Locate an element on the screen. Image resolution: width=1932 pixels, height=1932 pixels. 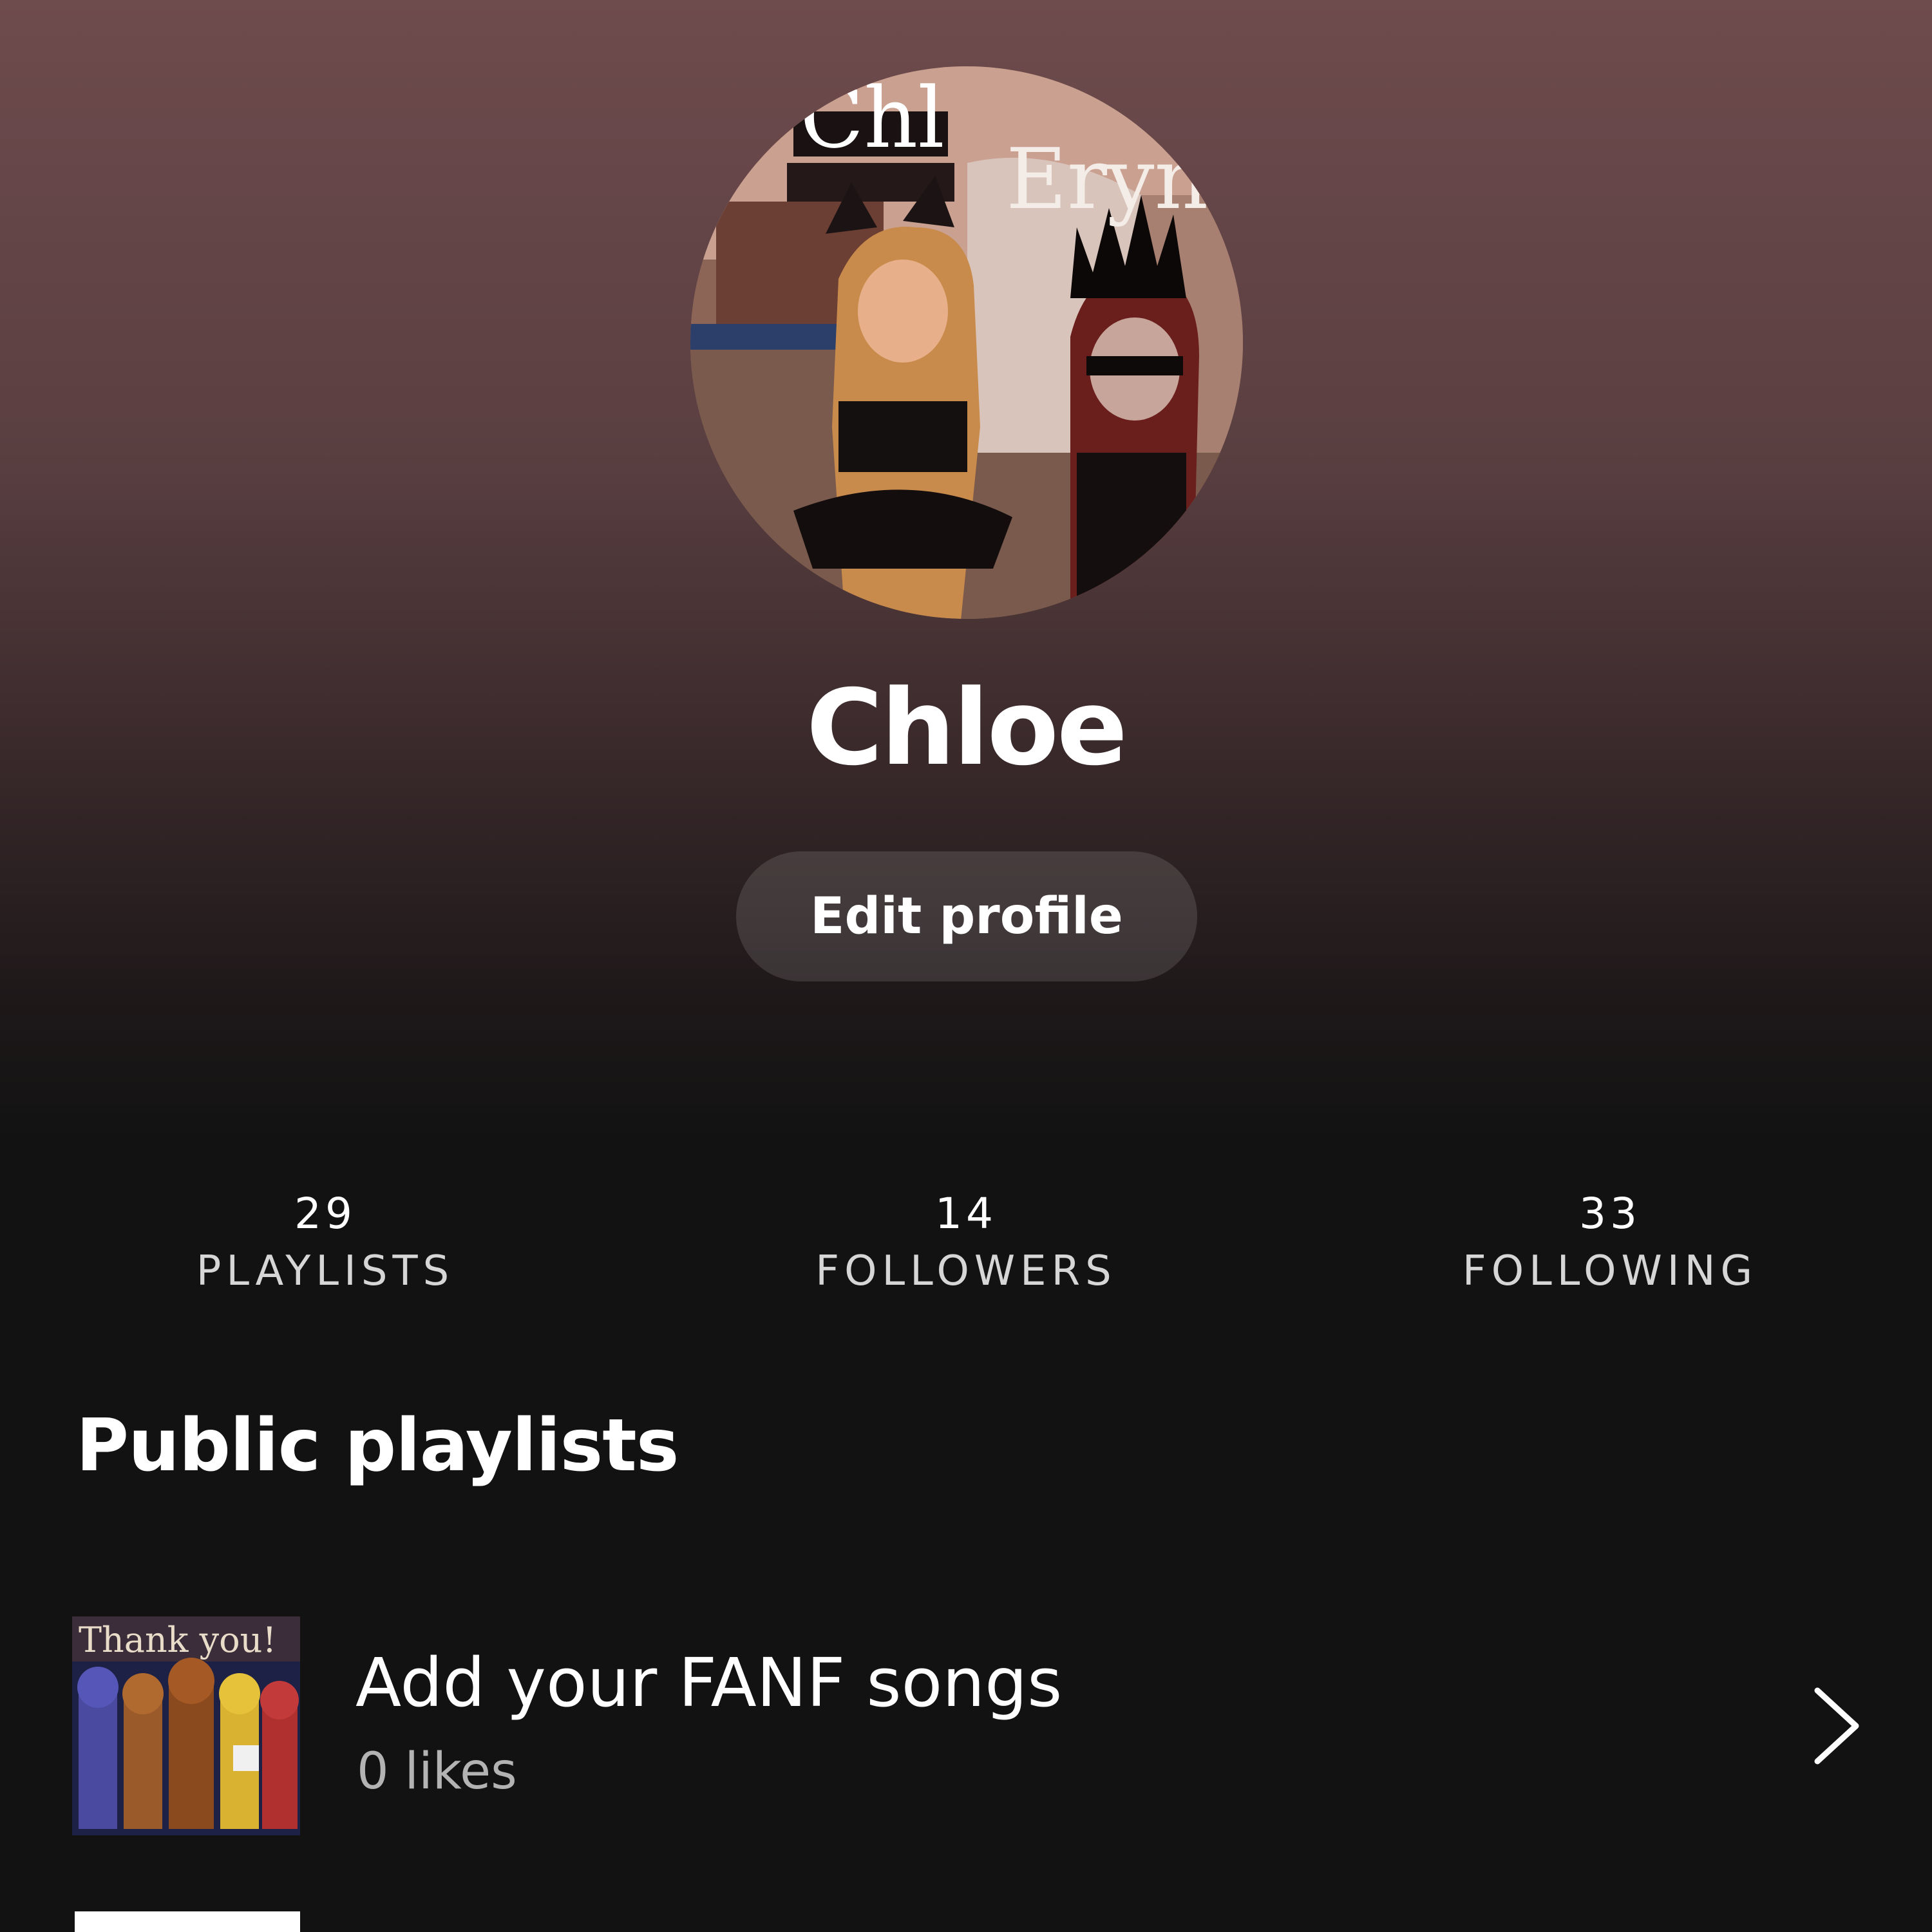
profile-name: Chloe is located at coordinates (967, 728).